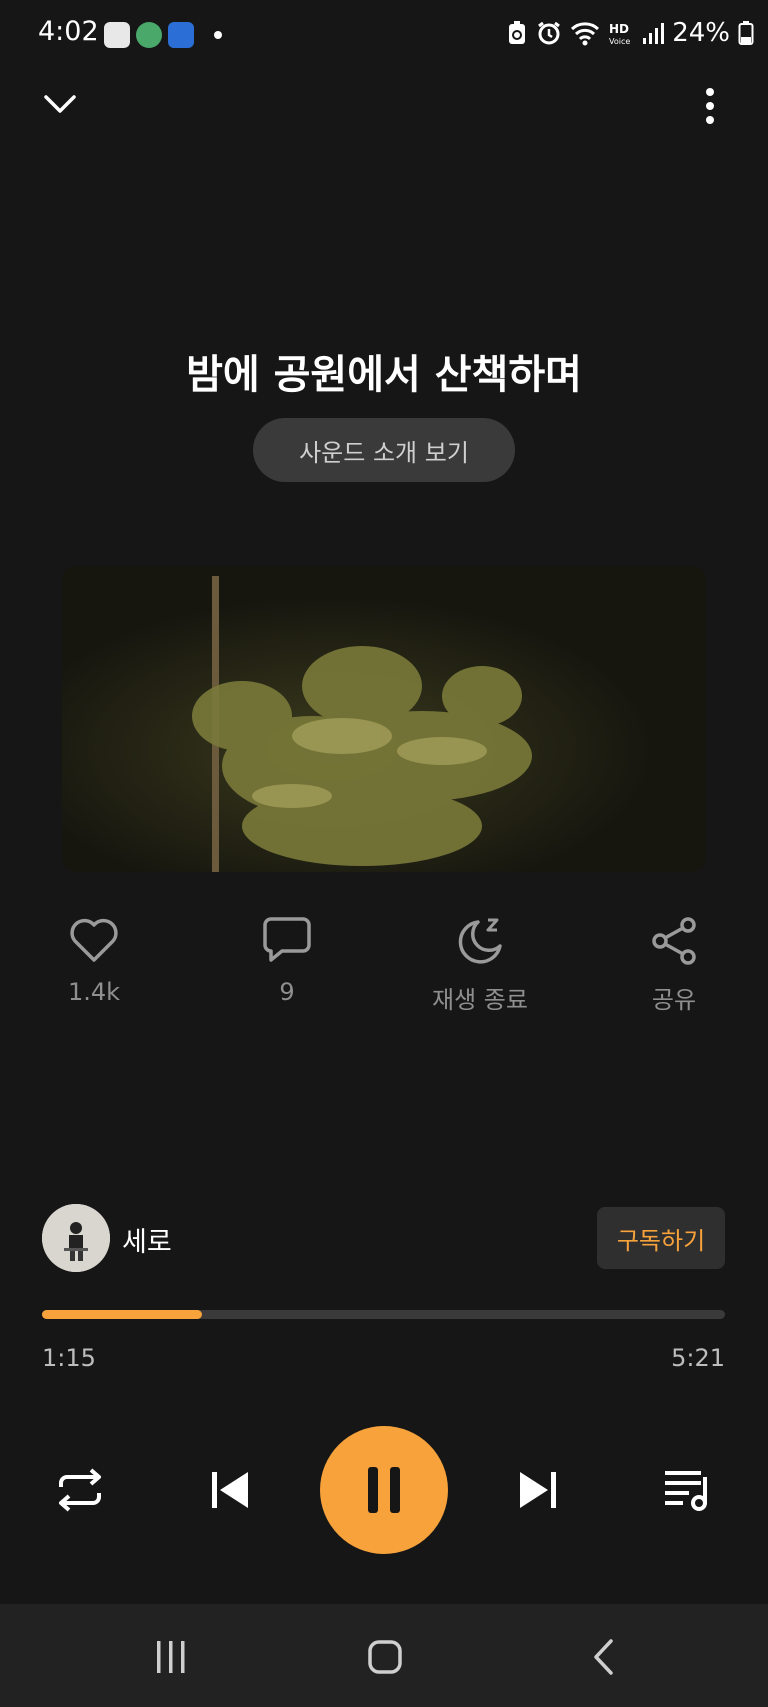 The image size is (768, 1707). I want to click on battery-icon, so click(746, 33).